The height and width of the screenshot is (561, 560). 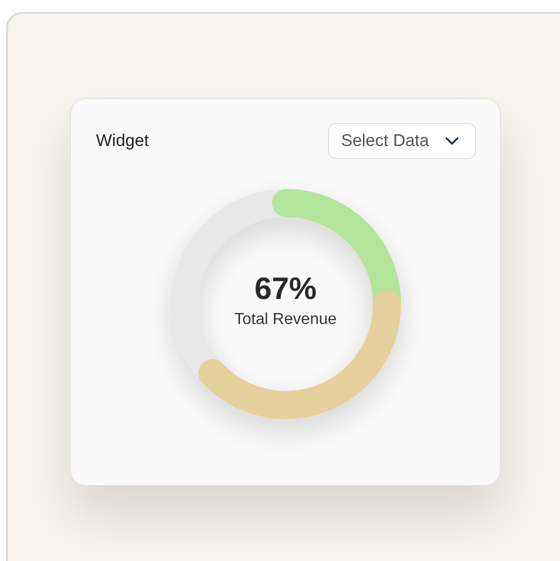 What do you see at coordinates (122, 141) in the screenshot?
I see `widget-title: Widget` at bounding box center [122, 141].